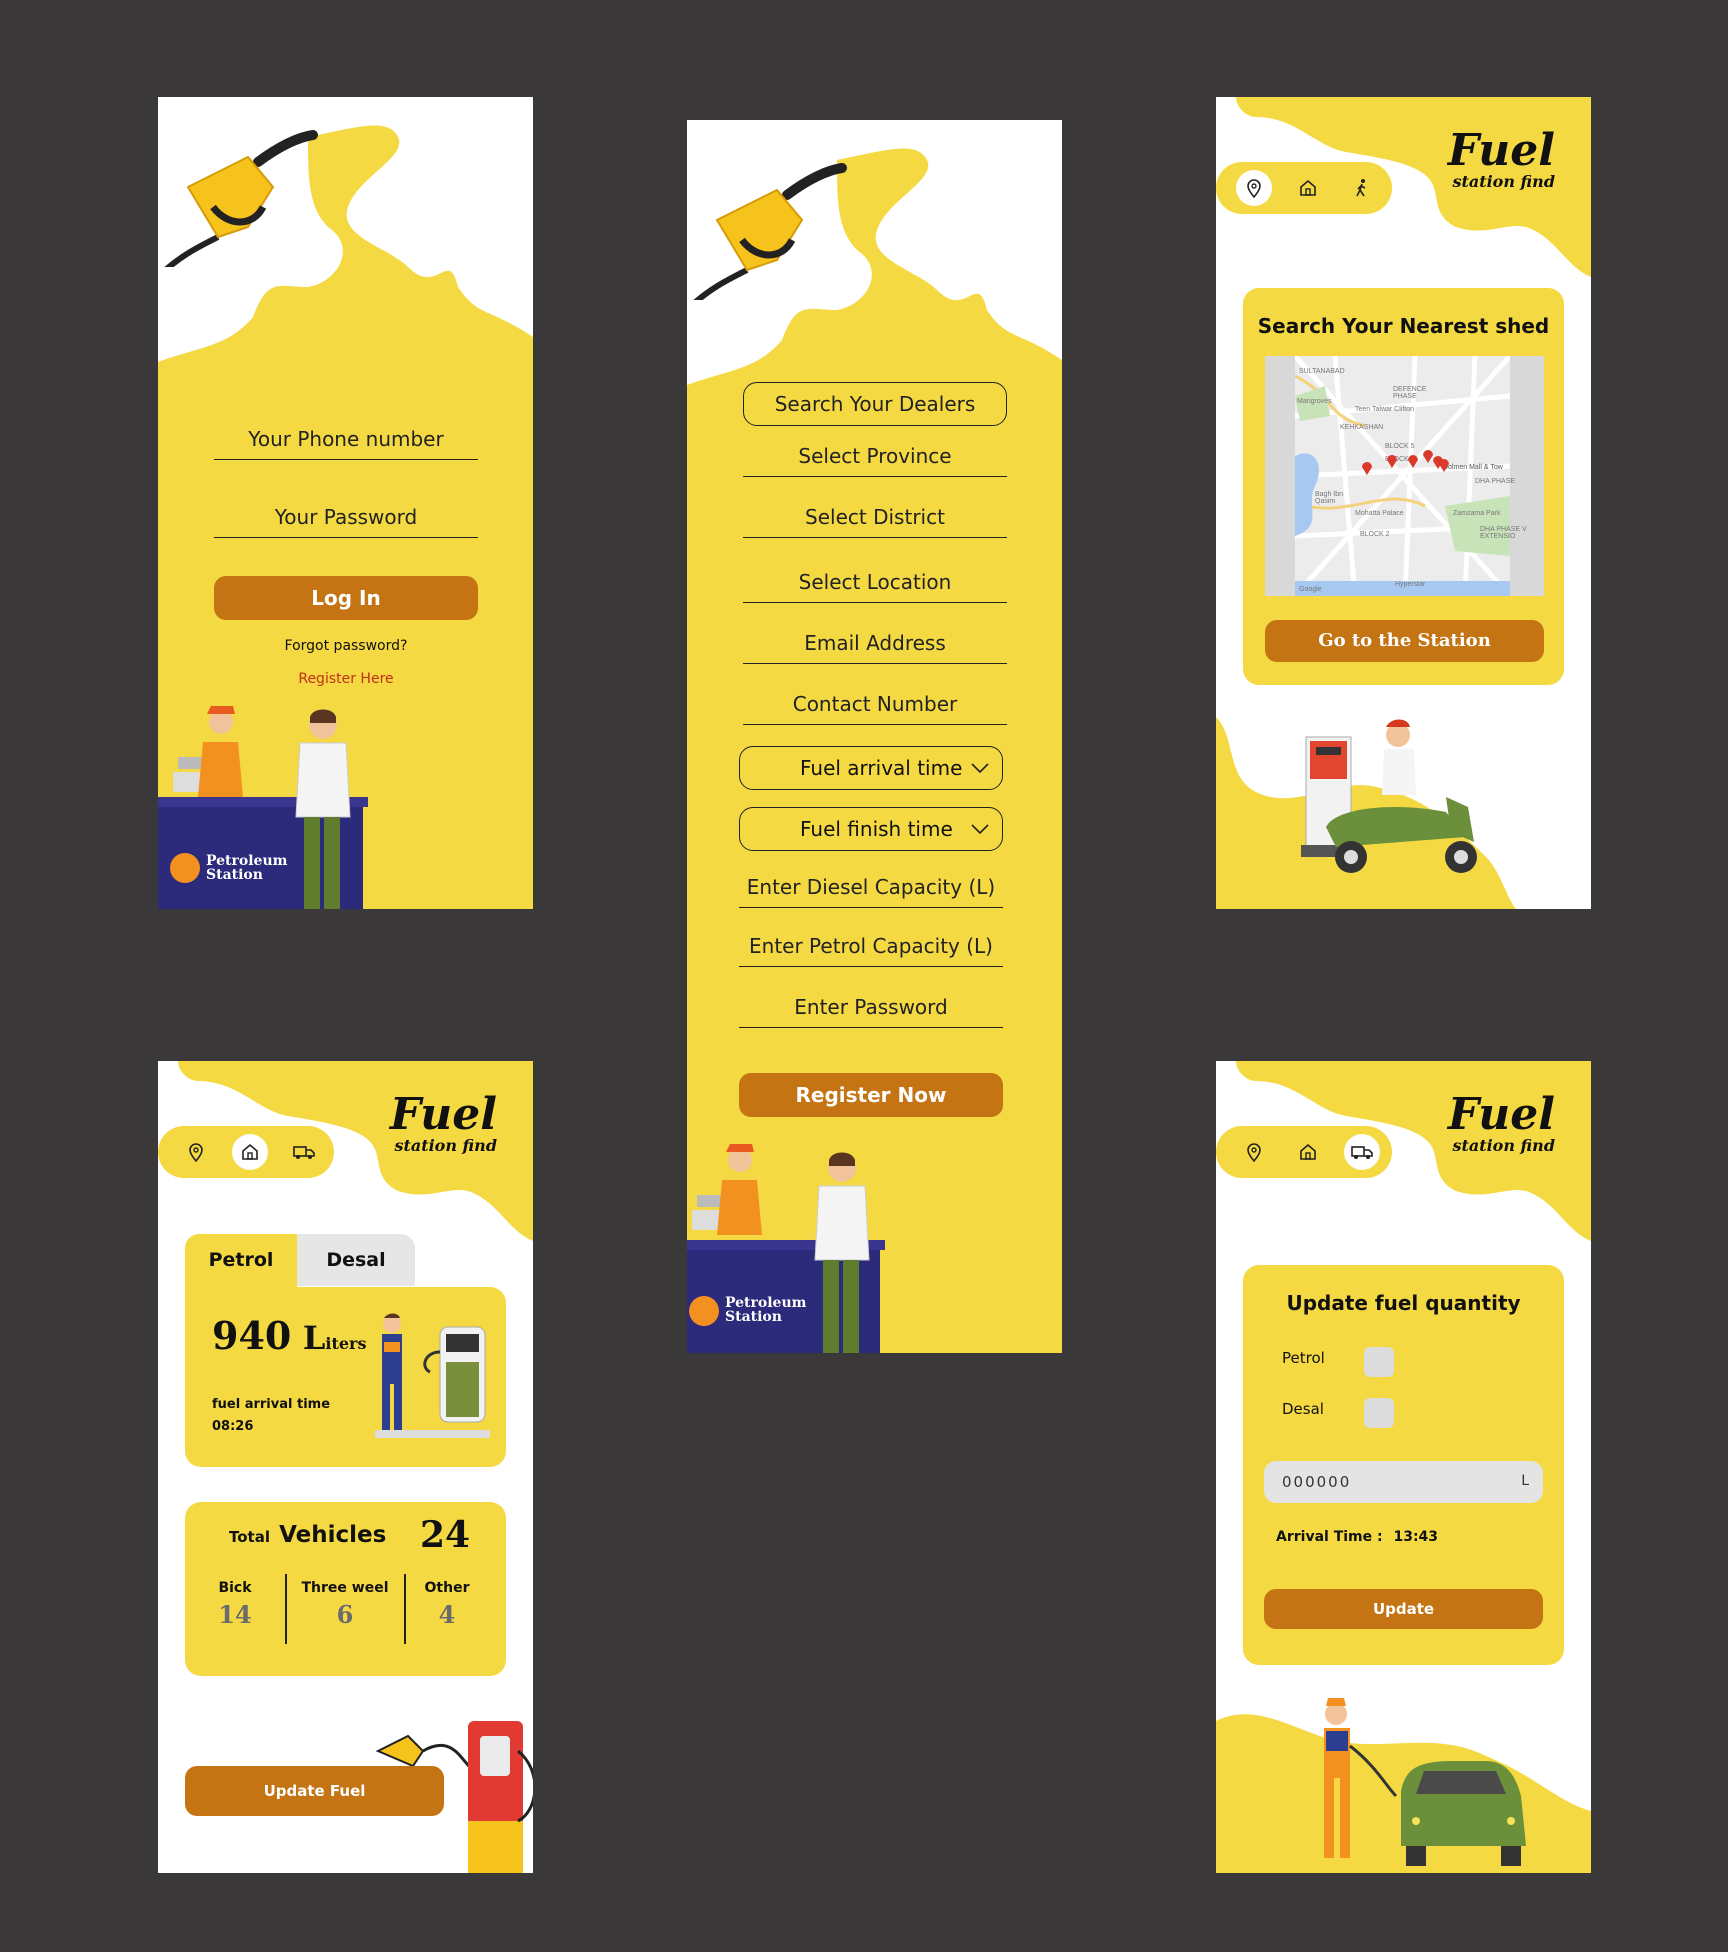 This screenshot has height=1952, width=1728. What do you see at coordinates (875, 708) in the screenshot?
I see `contact-number-field: Contact Number` at bounding box center [875, 708].